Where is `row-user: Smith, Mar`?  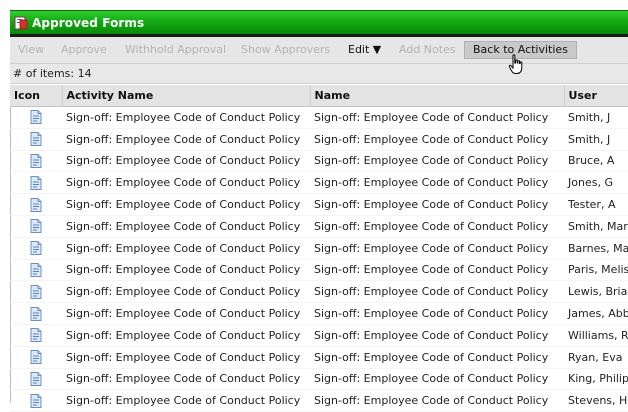
row-user: Smith, Mar is located at coordinates (596, 226).